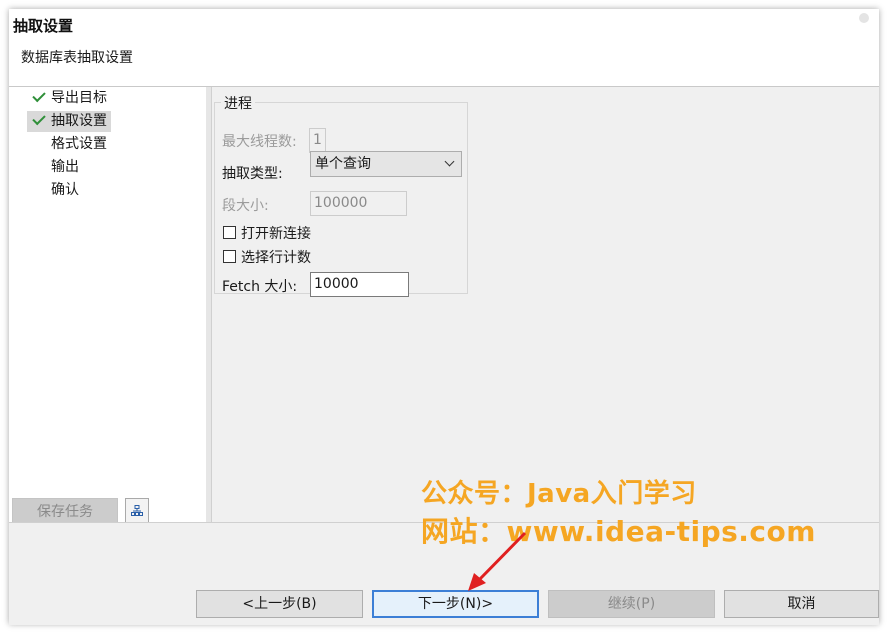 This screenshot has width=891, height=632. I want to click on page-subtitle: 数据库表抽取设置, so click(77, 58).